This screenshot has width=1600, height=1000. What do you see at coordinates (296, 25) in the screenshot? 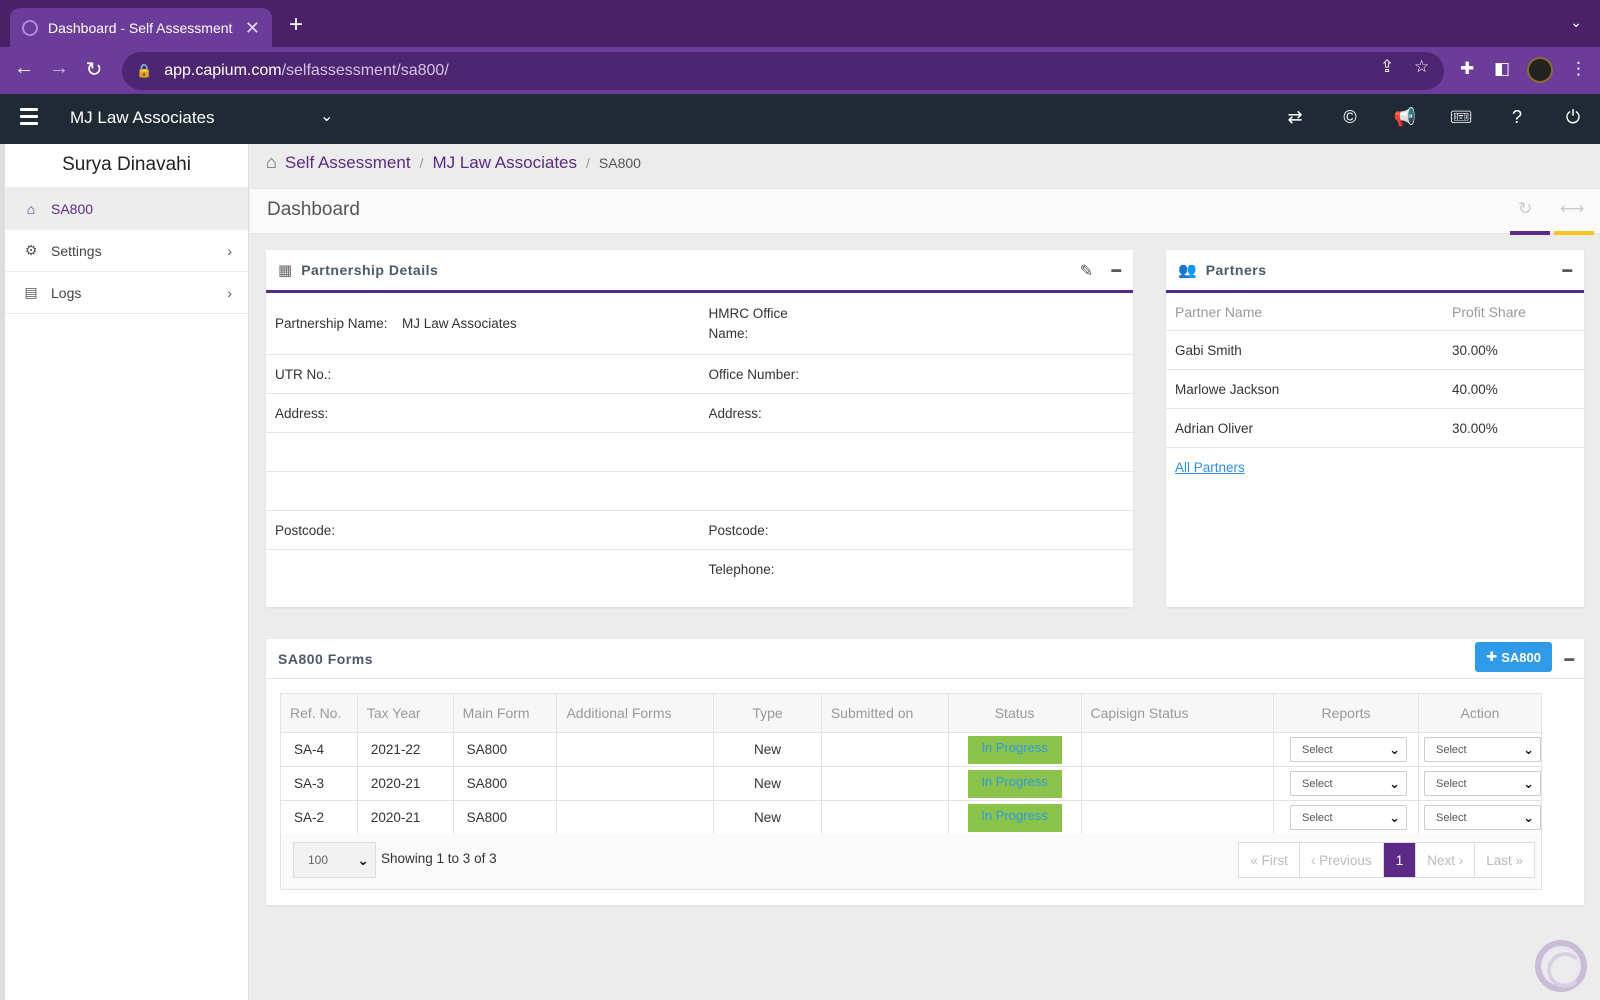
I see `new-tab-icon: +` at bounding box center [296, 25].